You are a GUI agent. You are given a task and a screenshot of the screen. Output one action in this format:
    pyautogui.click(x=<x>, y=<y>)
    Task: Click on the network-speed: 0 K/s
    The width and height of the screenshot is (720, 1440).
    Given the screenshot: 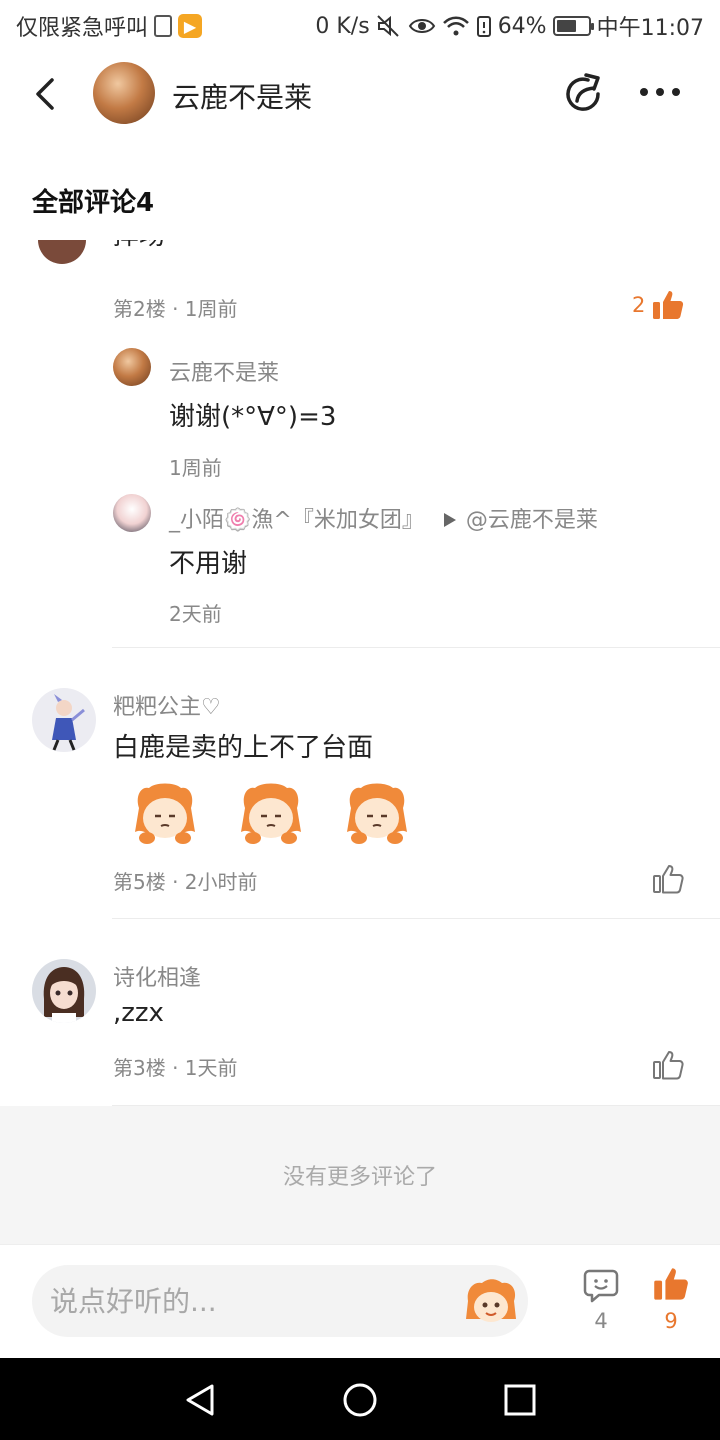 What is the action you would take?
    pyautogui.click(x=342, y=26)
    